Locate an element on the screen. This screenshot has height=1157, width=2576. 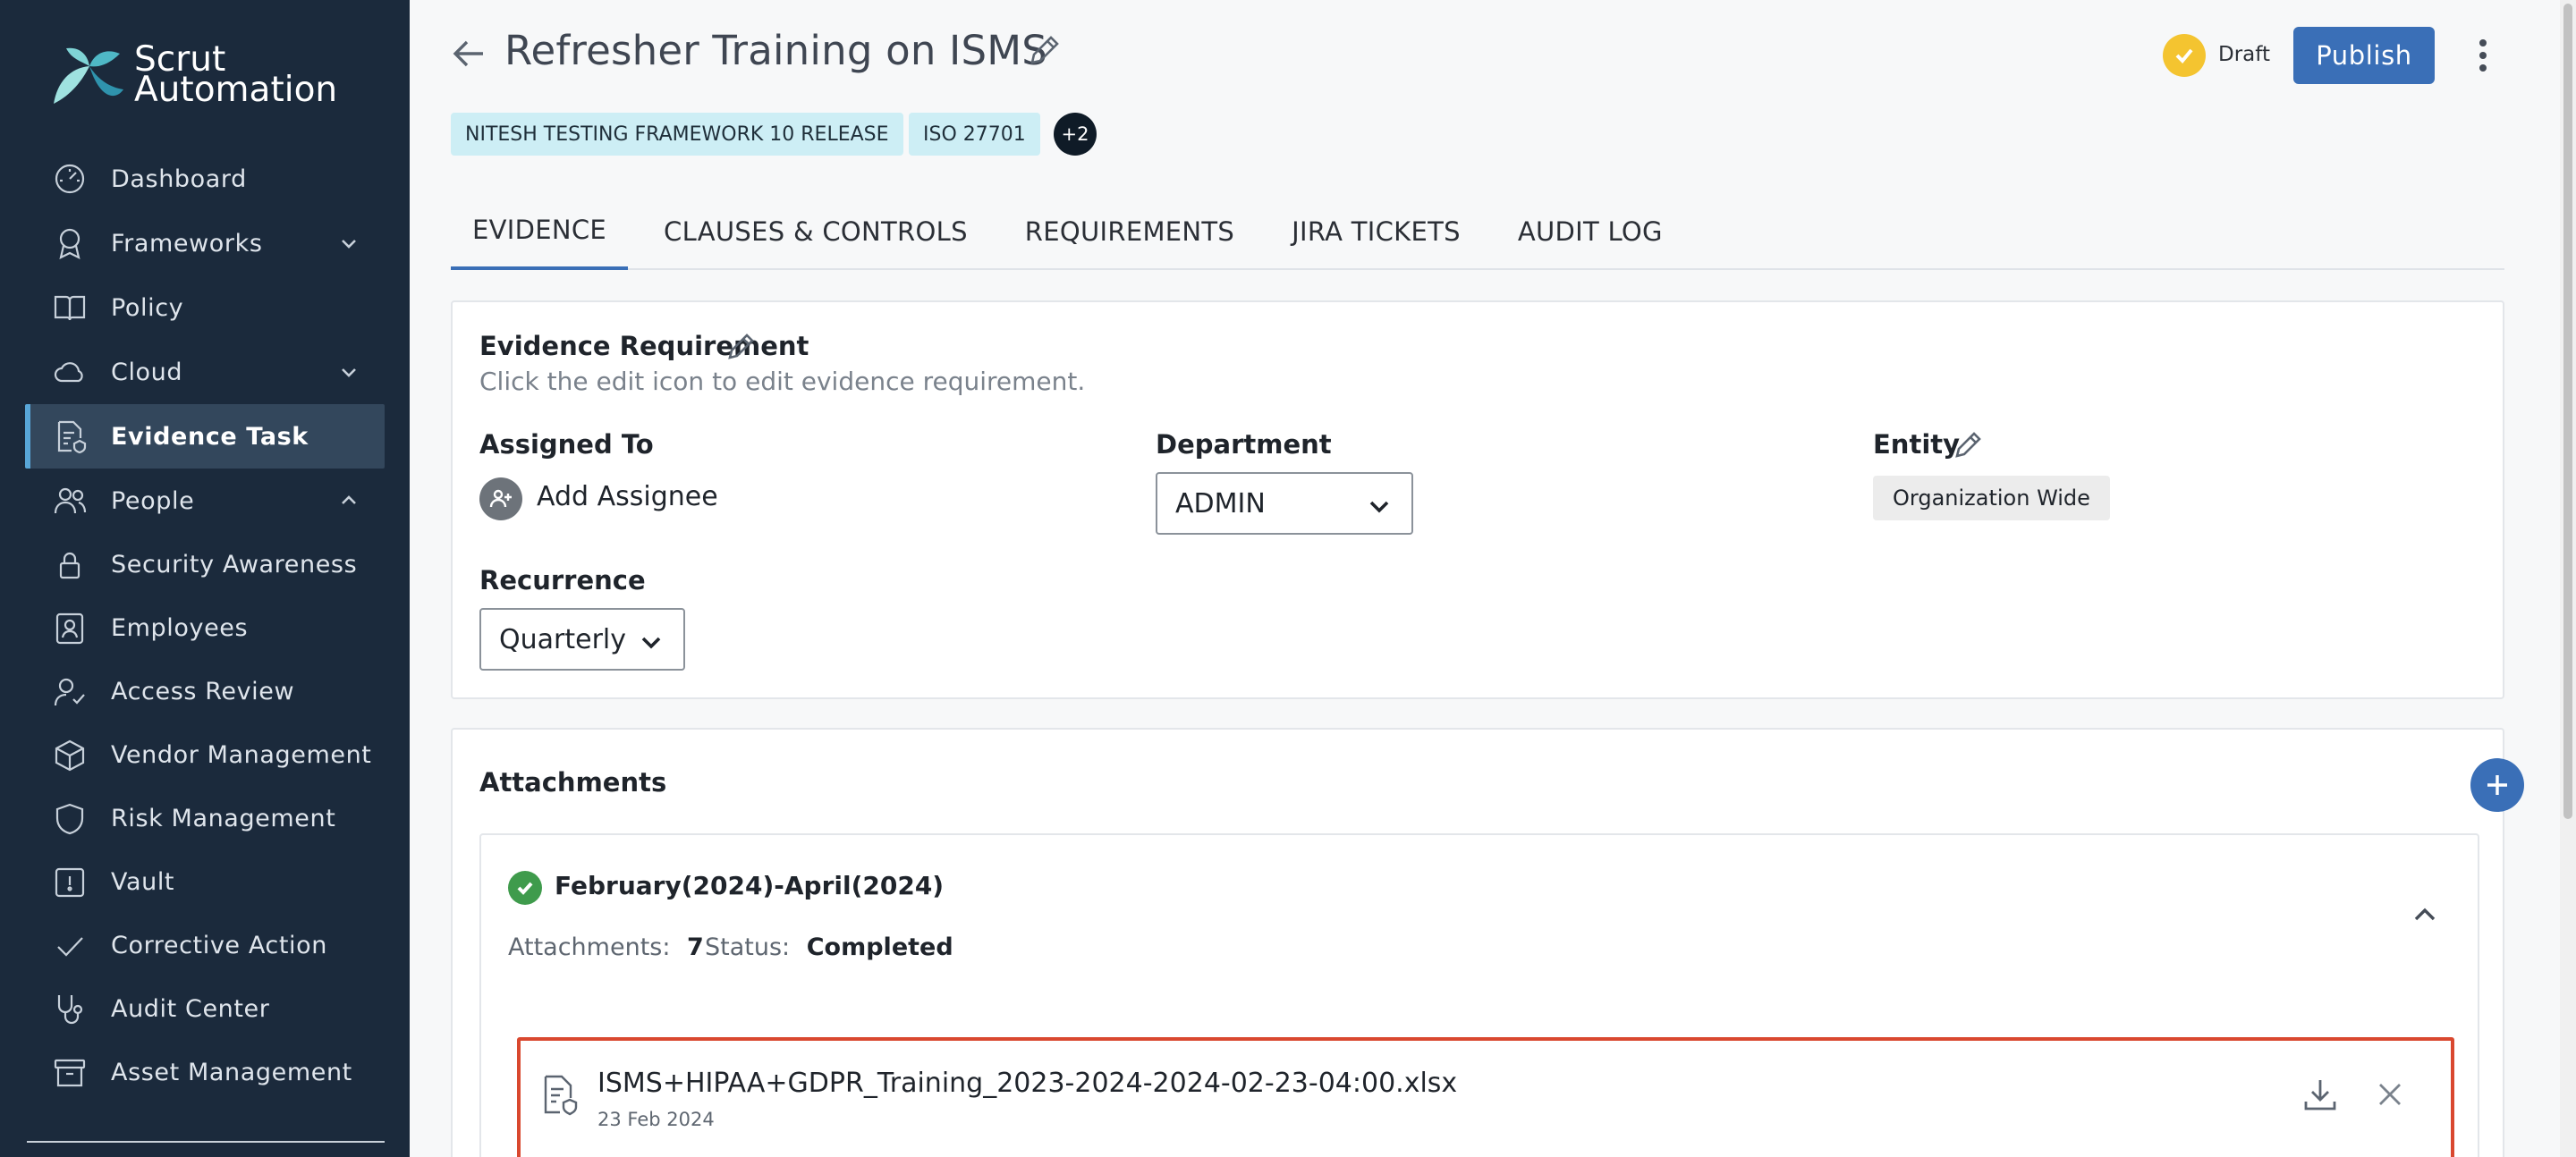
sidebar-item-audit-center: Audit Center is located at coordinates (205, 1009).